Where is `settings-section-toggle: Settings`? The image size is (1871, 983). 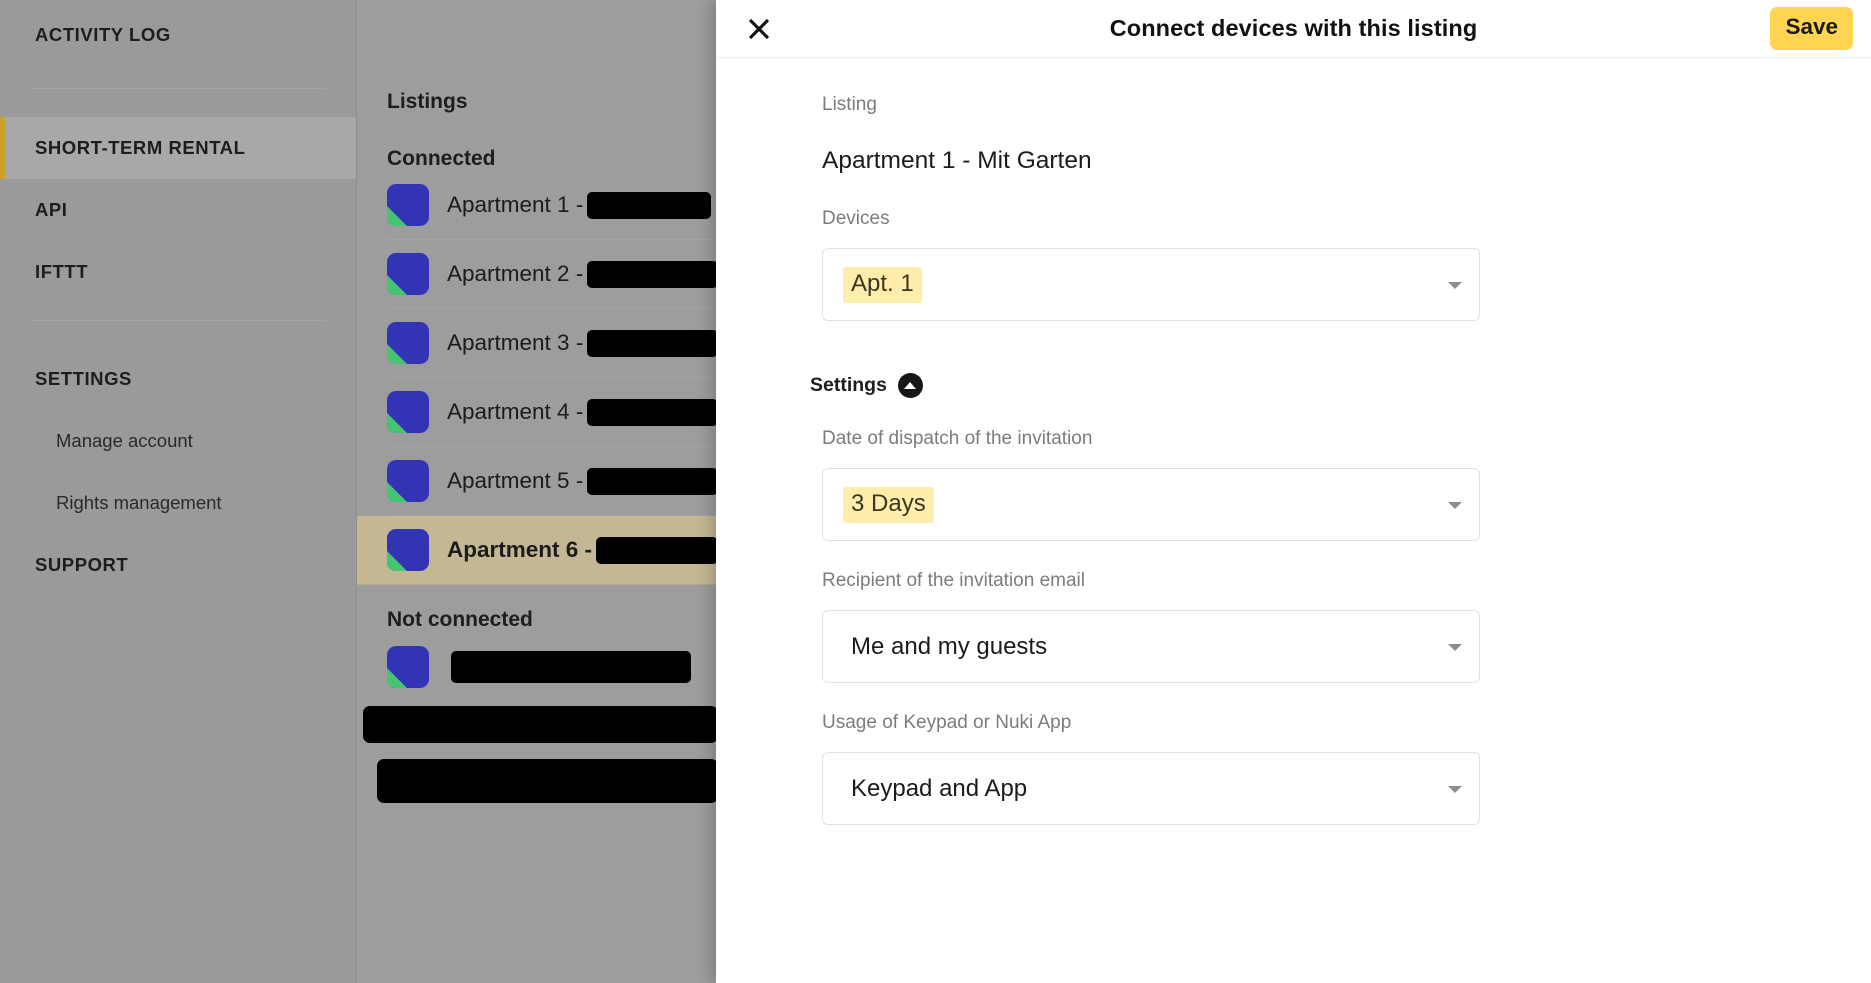 settings-section-toggle: Settings is located at coordinates (866, 385).